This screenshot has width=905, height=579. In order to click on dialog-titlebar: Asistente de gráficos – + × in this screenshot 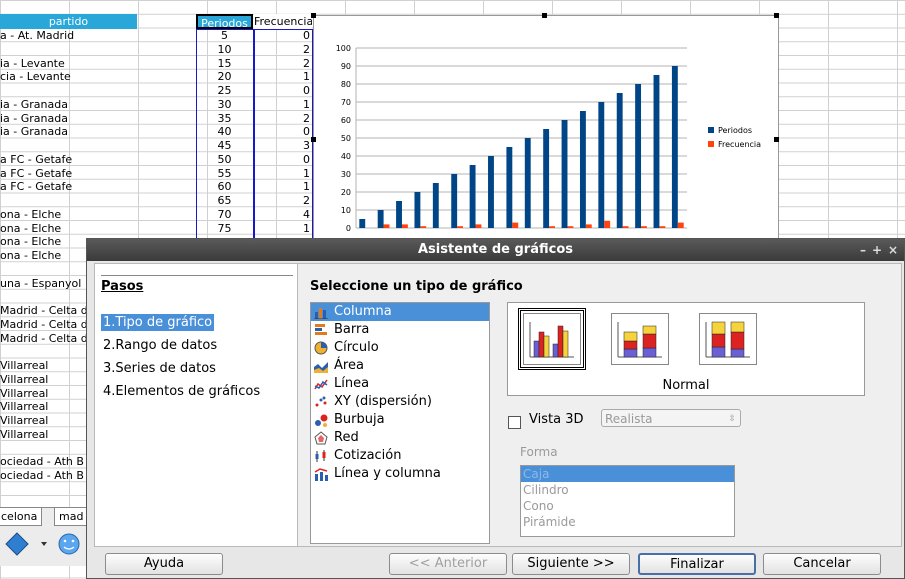, I will do `click(495, 250)`.